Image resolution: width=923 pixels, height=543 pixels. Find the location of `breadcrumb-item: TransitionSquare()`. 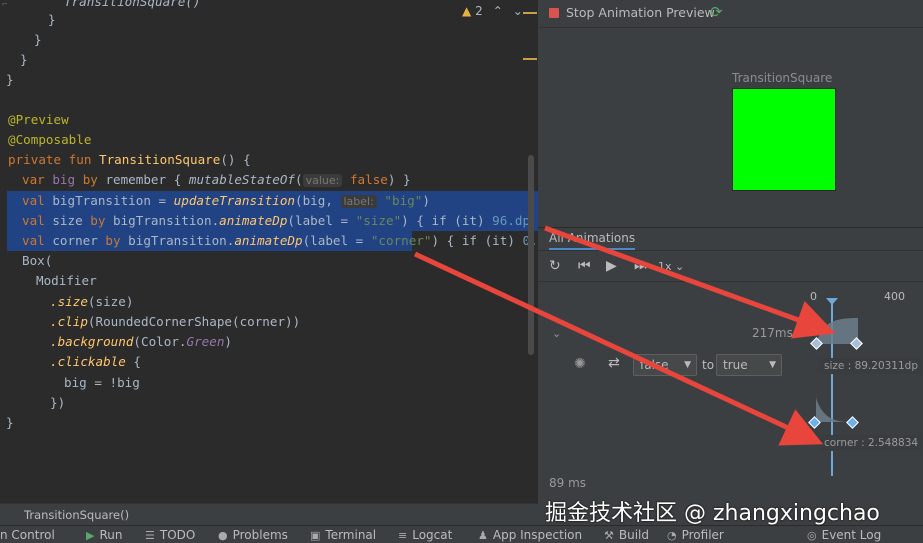

breadcrumb-item: TransitionSquare() is located at coordinates (76, 515).